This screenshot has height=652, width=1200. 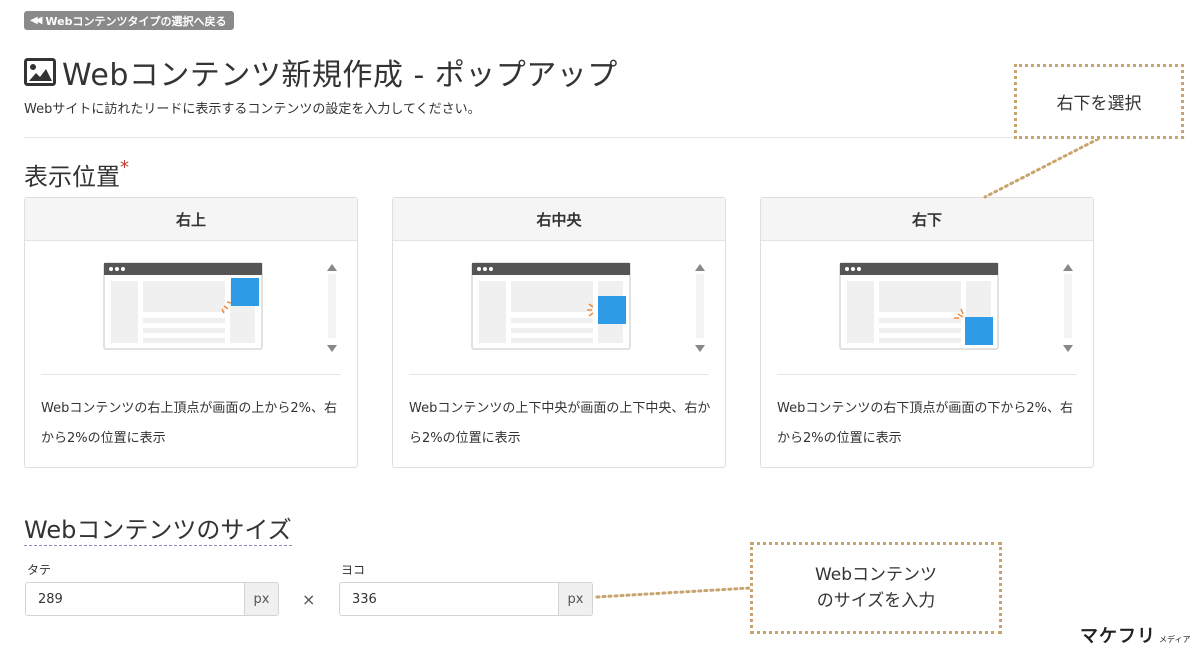 What do you see at coordinates (576, 599) in the screenshot?
I see `width-unit: px` at bounding box center [576, 599].